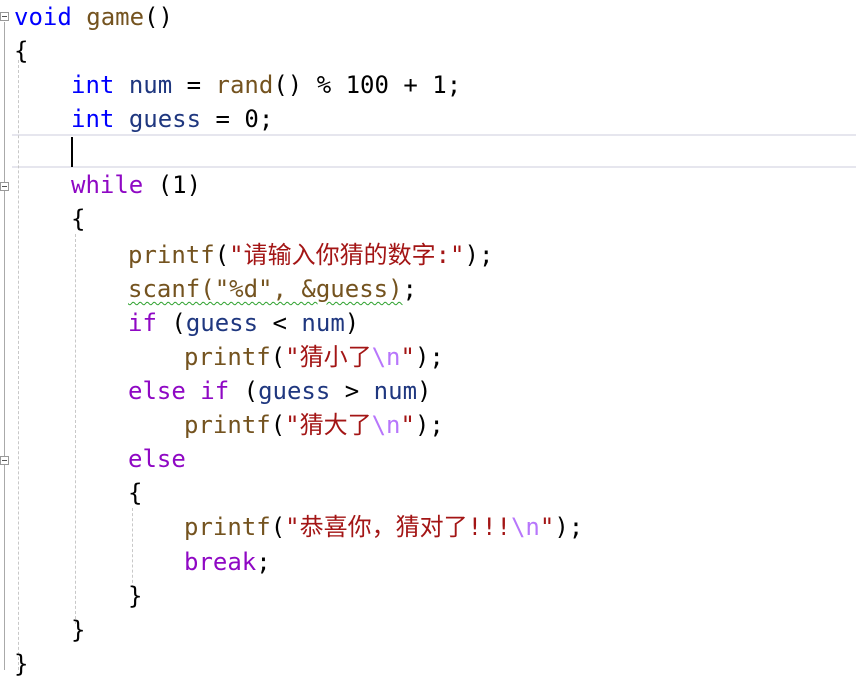 This screenshot has width=856, height=681. I want to click on token-operator: >, so click(352, 391).